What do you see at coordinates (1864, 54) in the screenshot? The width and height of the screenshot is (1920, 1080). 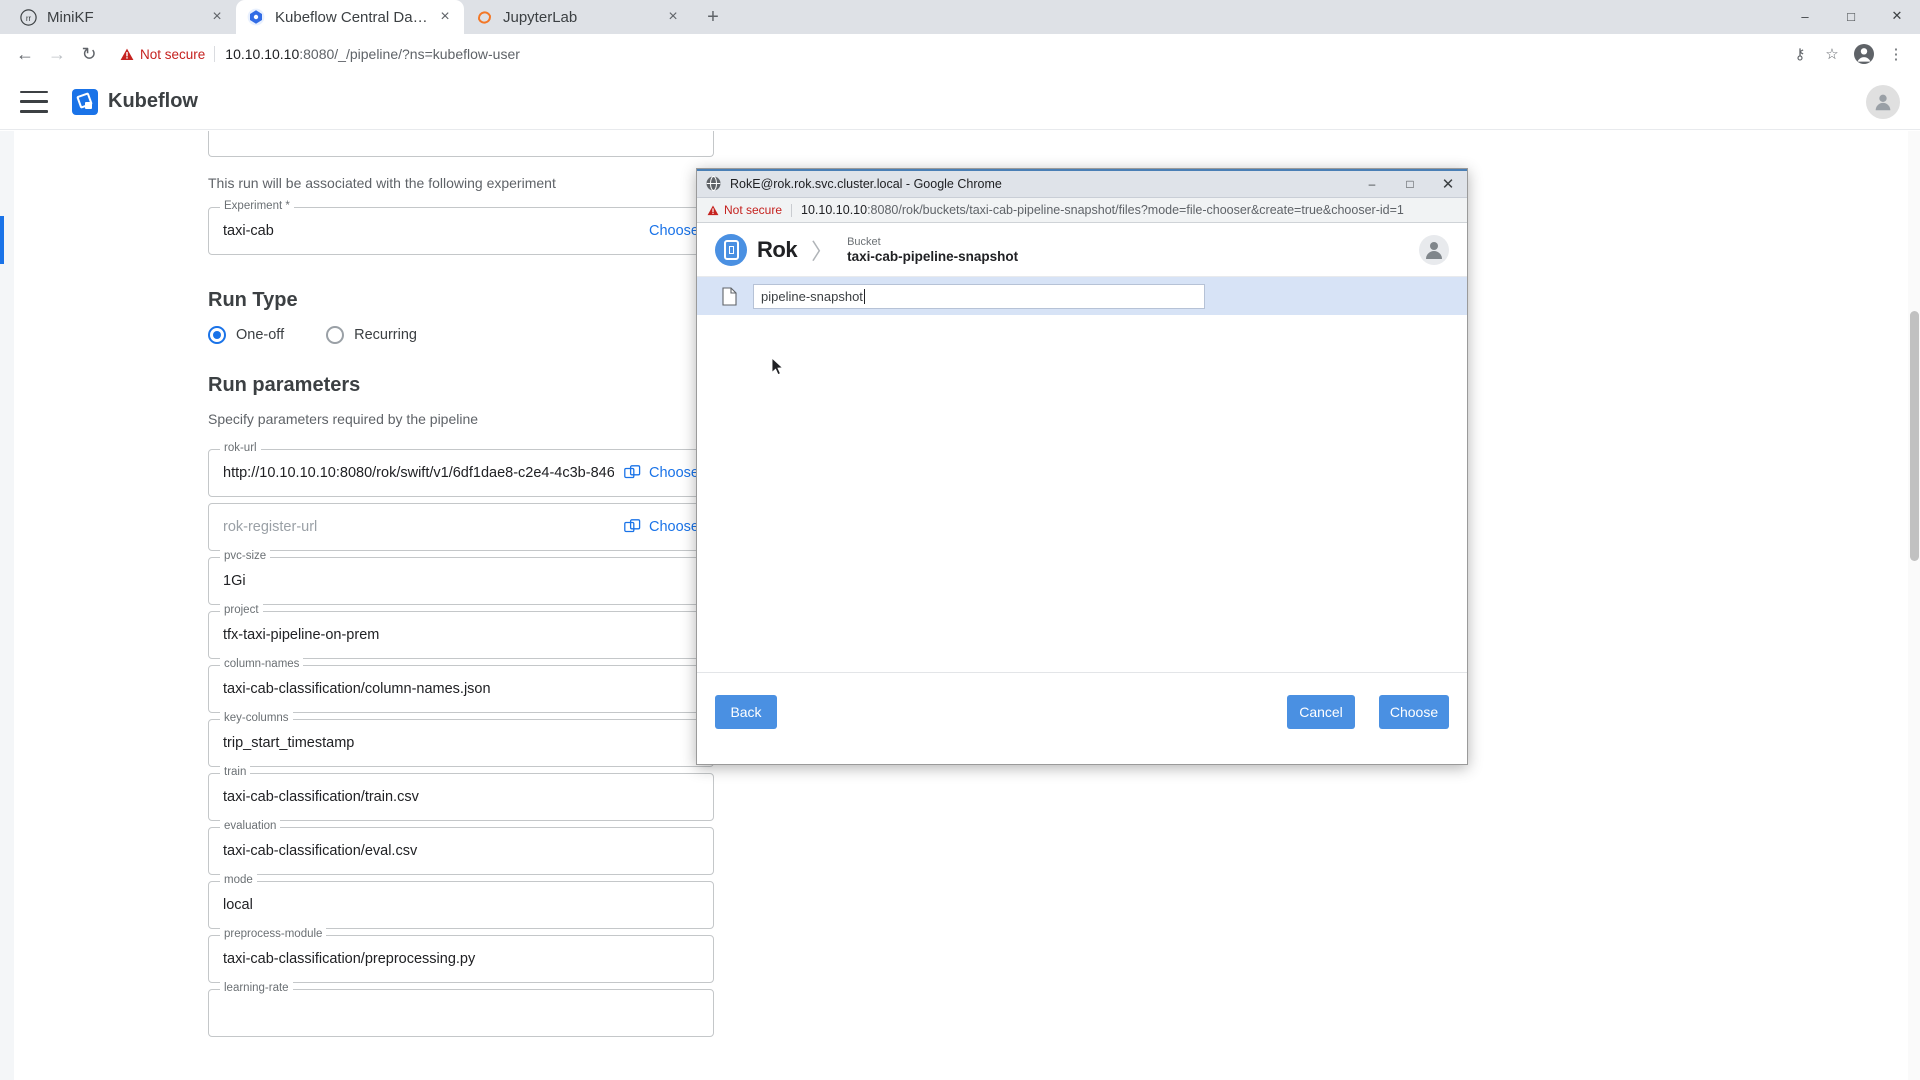 I see `profile-icon` at bounding box center [1864, 54].